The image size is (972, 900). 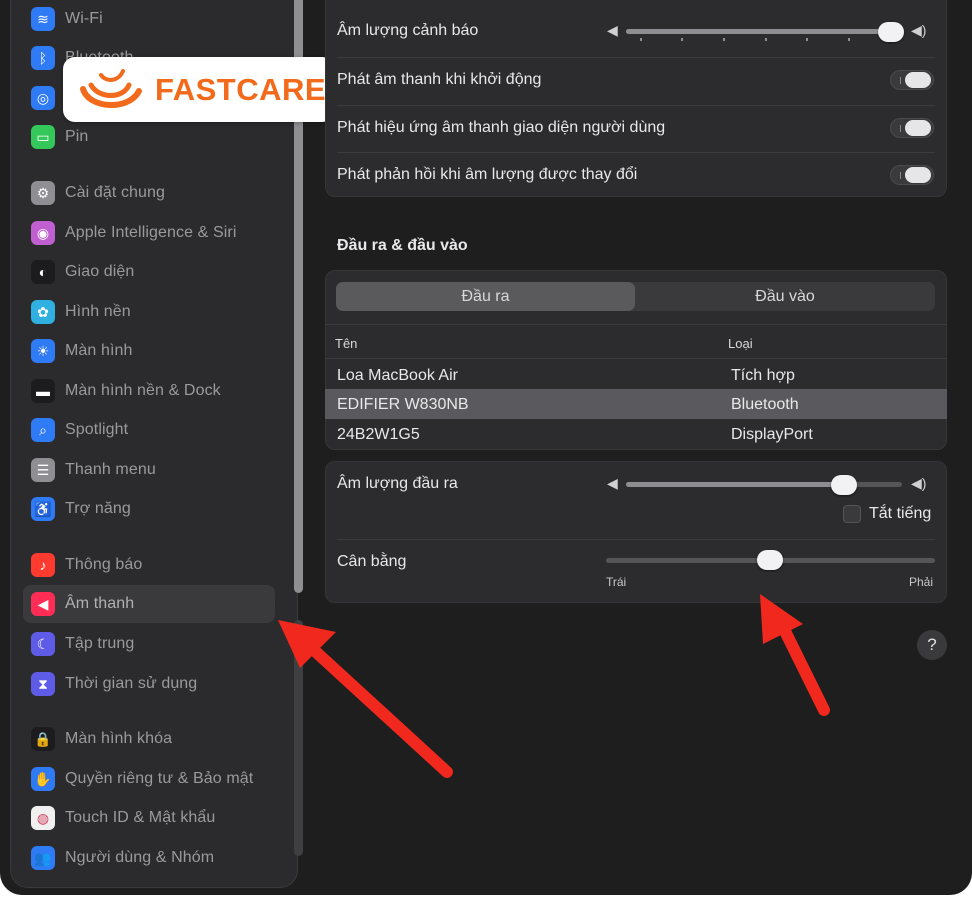 I want to click on logo-text: FASTCARE, so click(x=241, y=89).